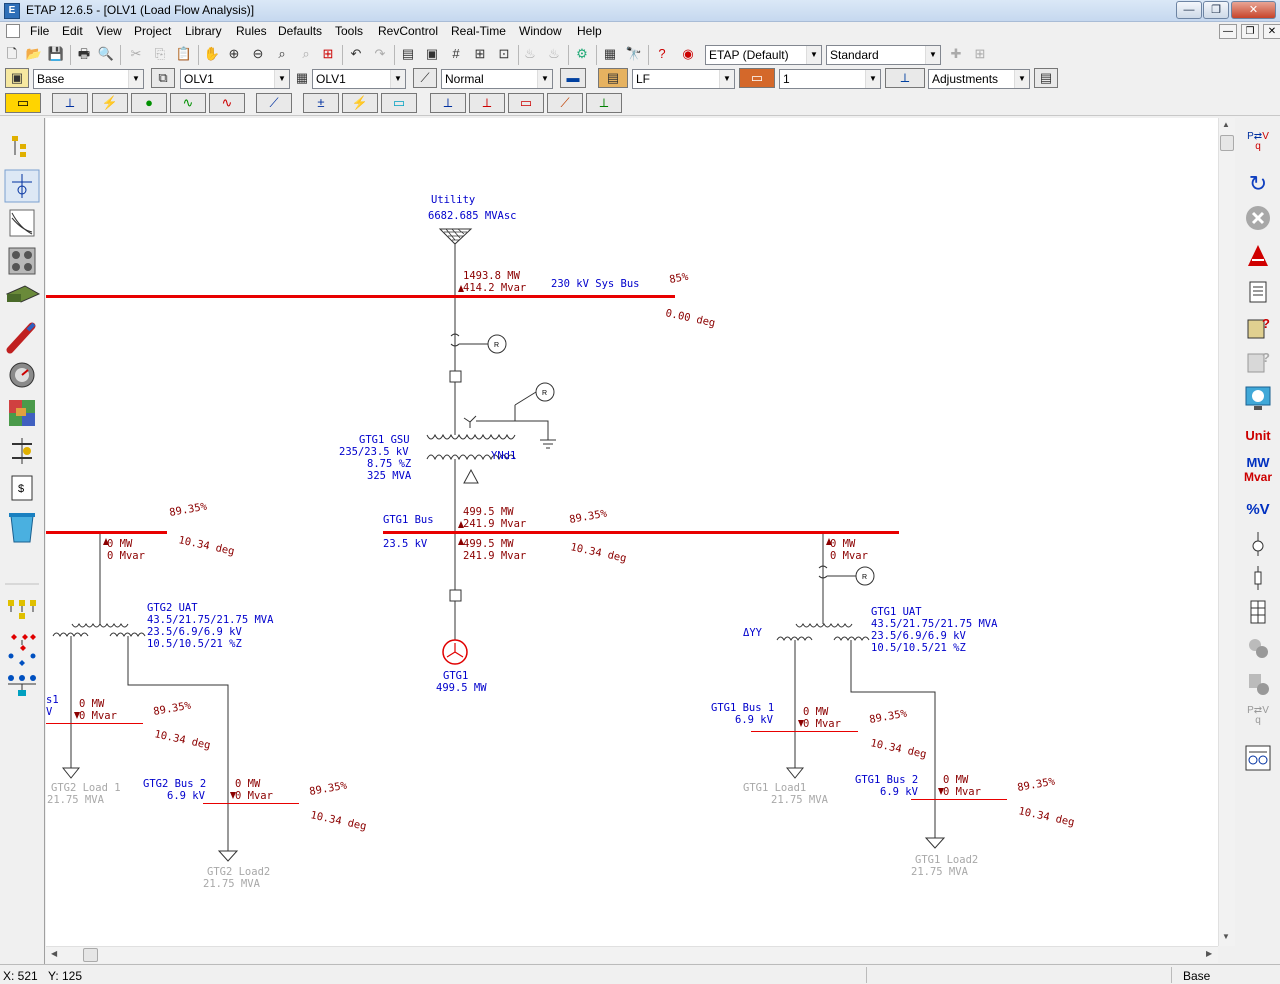 The width and height of the screenshot is (1280, 984). I want to click on gtg2-load1, so click(71, 773).